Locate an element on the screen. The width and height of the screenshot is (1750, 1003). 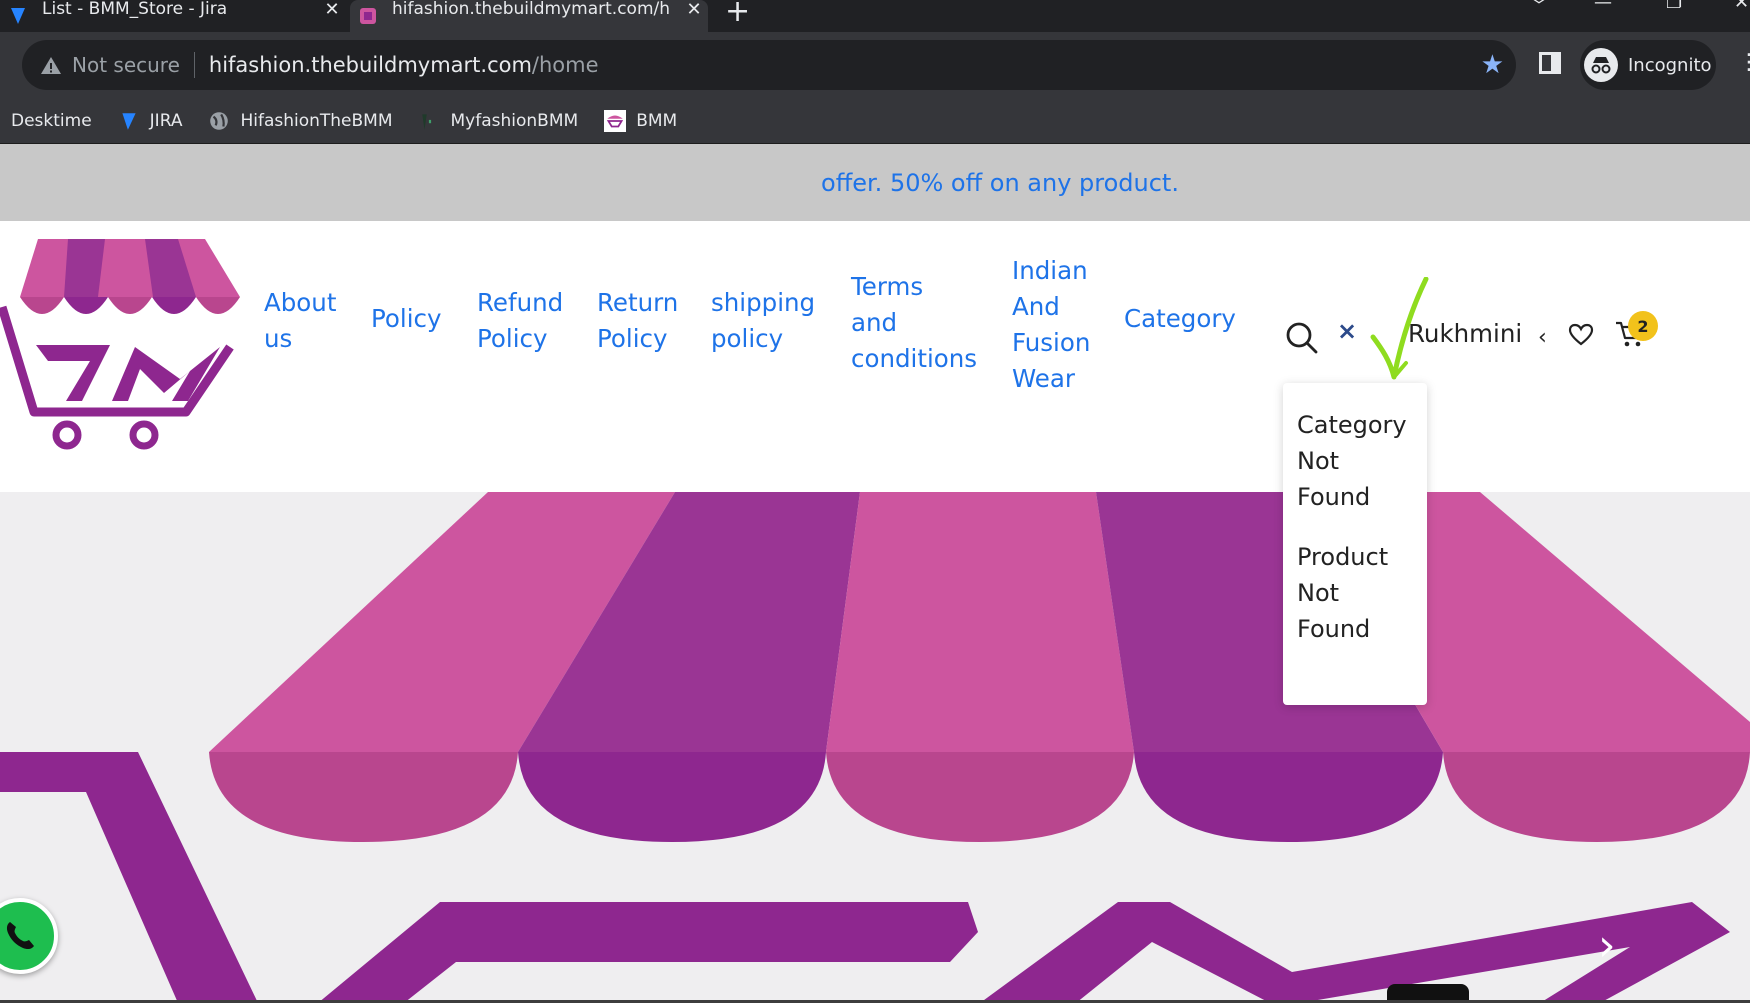
warning-icon is located at coordinates (51, 65).